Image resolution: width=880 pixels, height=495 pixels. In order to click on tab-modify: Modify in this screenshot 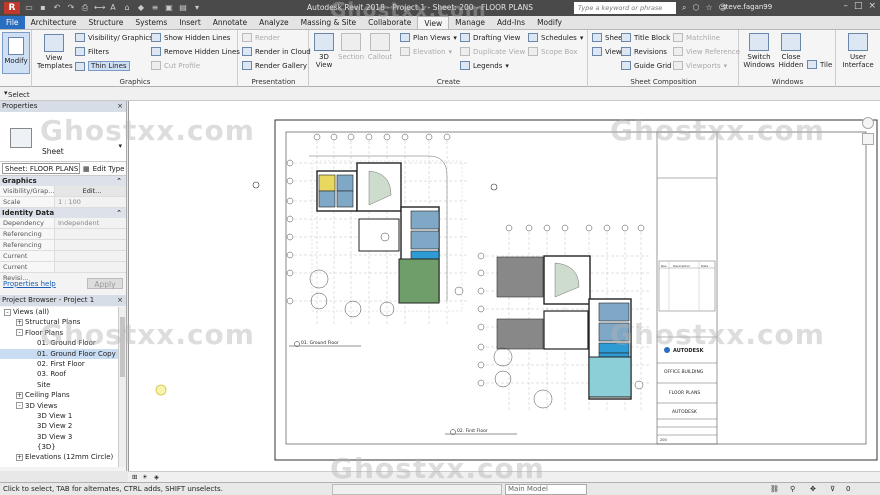, I will do `click(549, 22)`.